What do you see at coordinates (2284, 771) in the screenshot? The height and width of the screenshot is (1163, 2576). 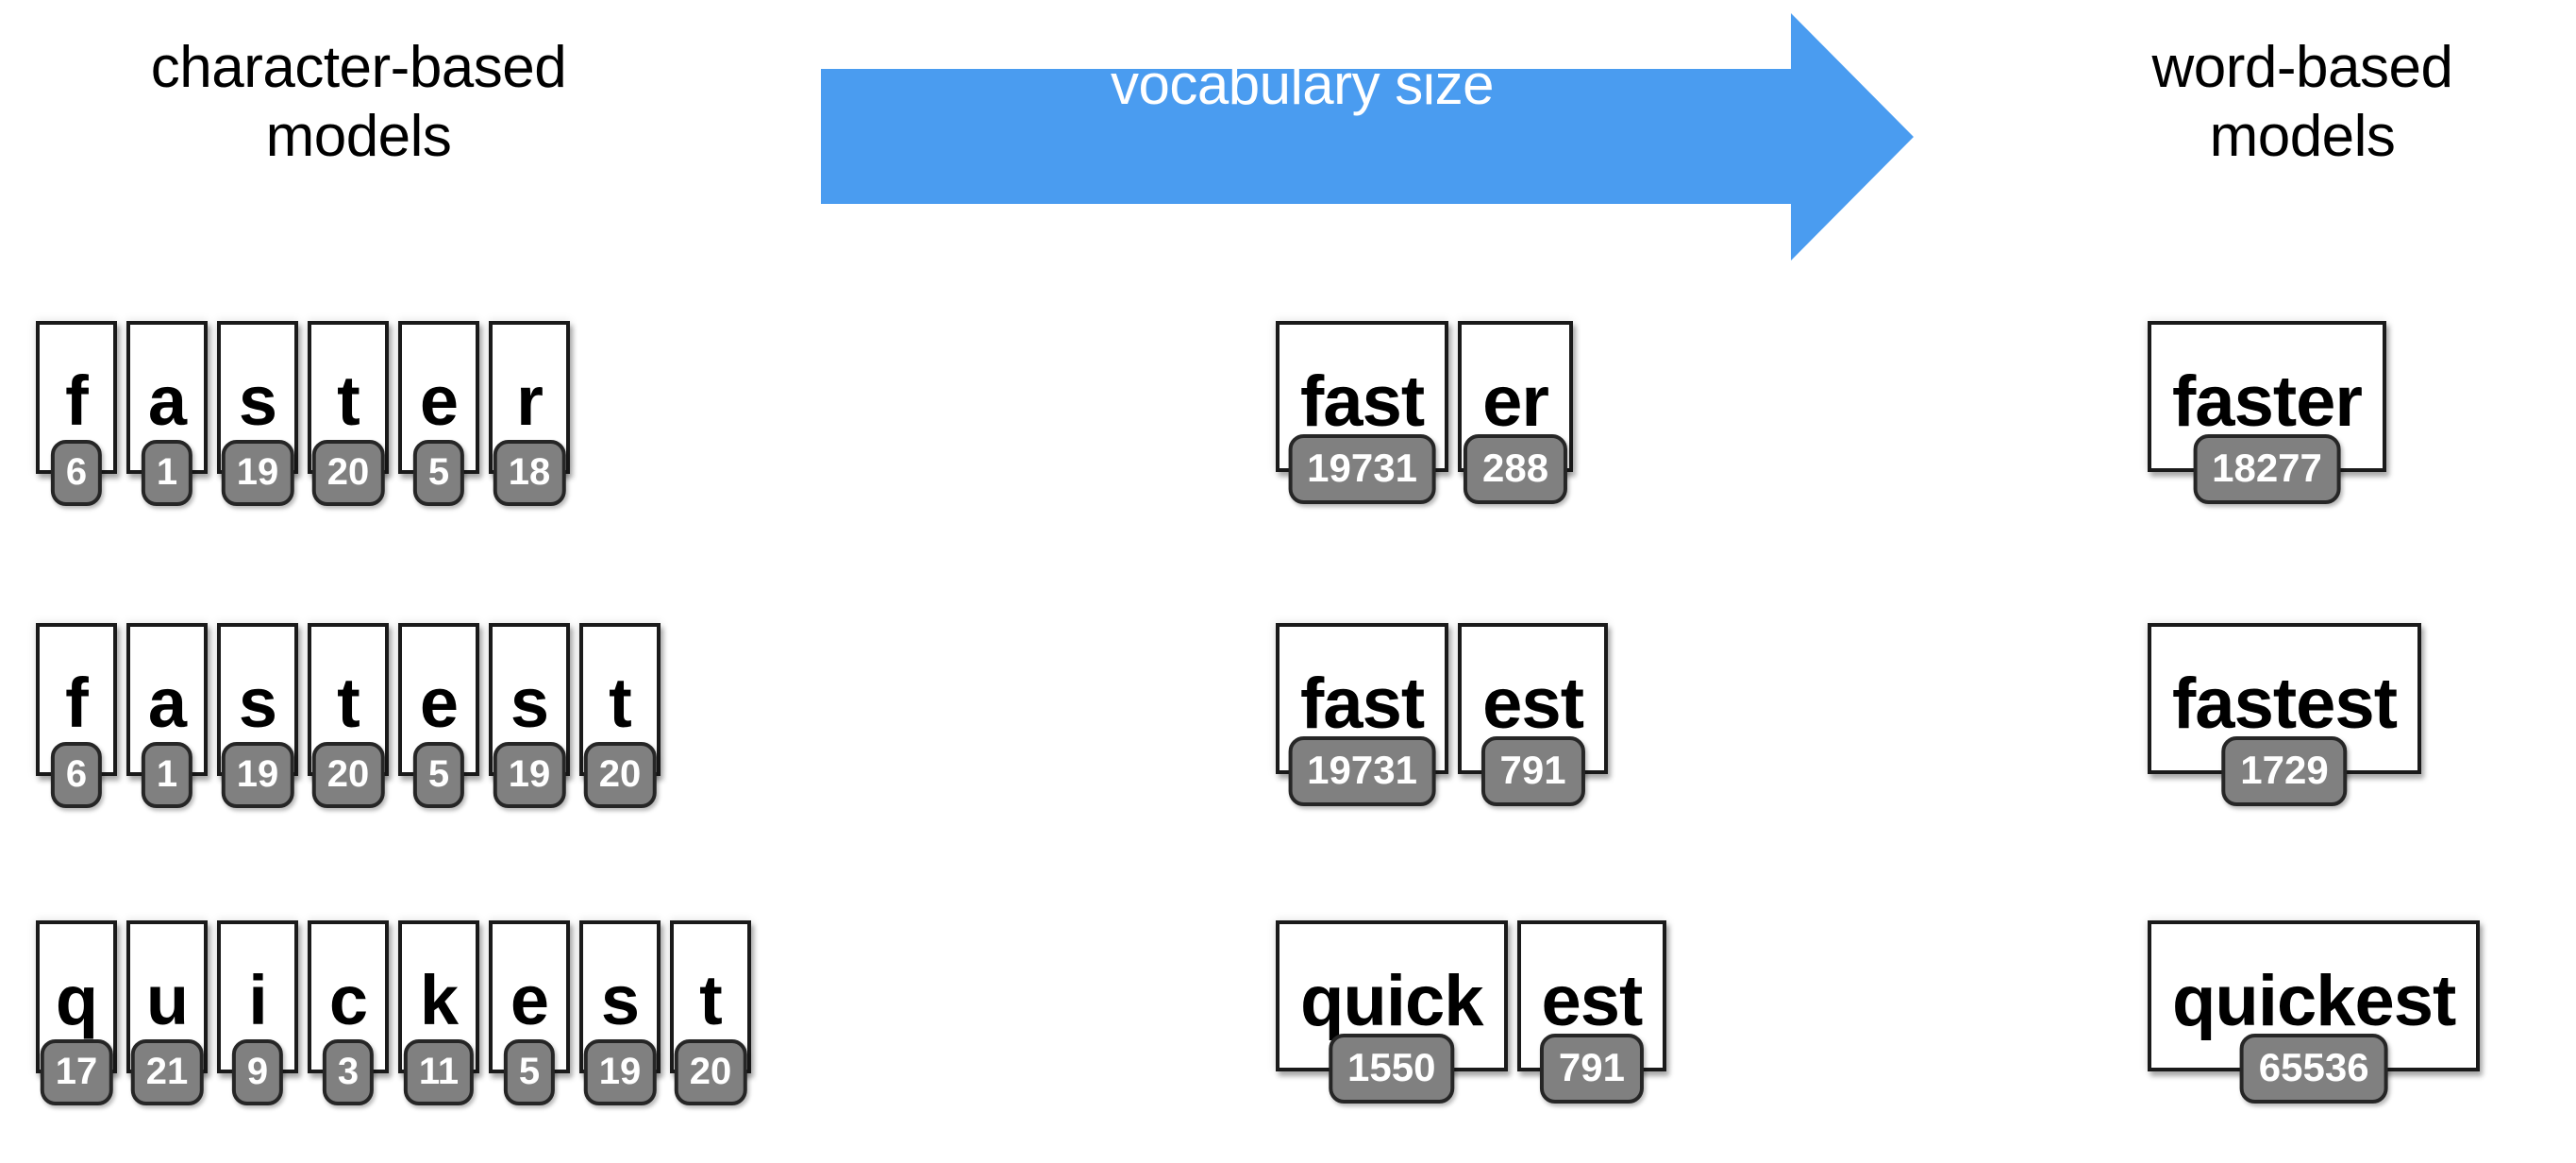 I see `token-id-badge: 1729` at bounding box center [2284, 771].